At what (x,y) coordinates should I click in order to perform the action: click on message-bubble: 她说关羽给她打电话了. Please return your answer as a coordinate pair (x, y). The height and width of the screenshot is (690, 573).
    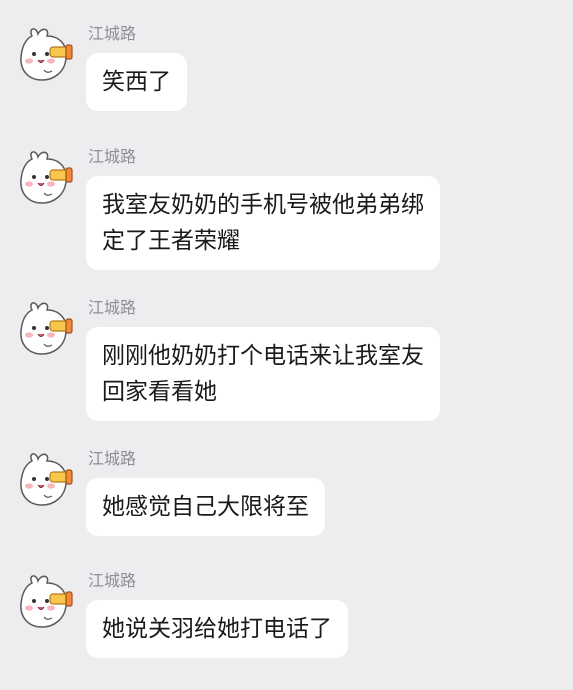
    Looking at the image, I should click on (217, 629).